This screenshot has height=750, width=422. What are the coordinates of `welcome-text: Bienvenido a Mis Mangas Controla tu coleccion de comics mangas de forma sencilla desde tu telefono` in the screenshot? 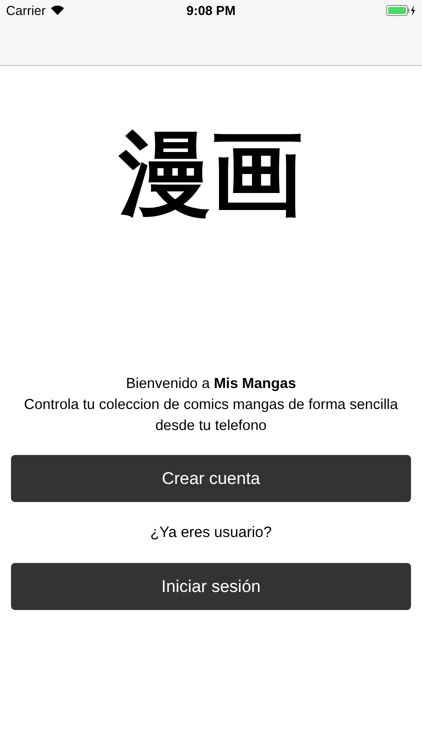 It's located at (211, 405).